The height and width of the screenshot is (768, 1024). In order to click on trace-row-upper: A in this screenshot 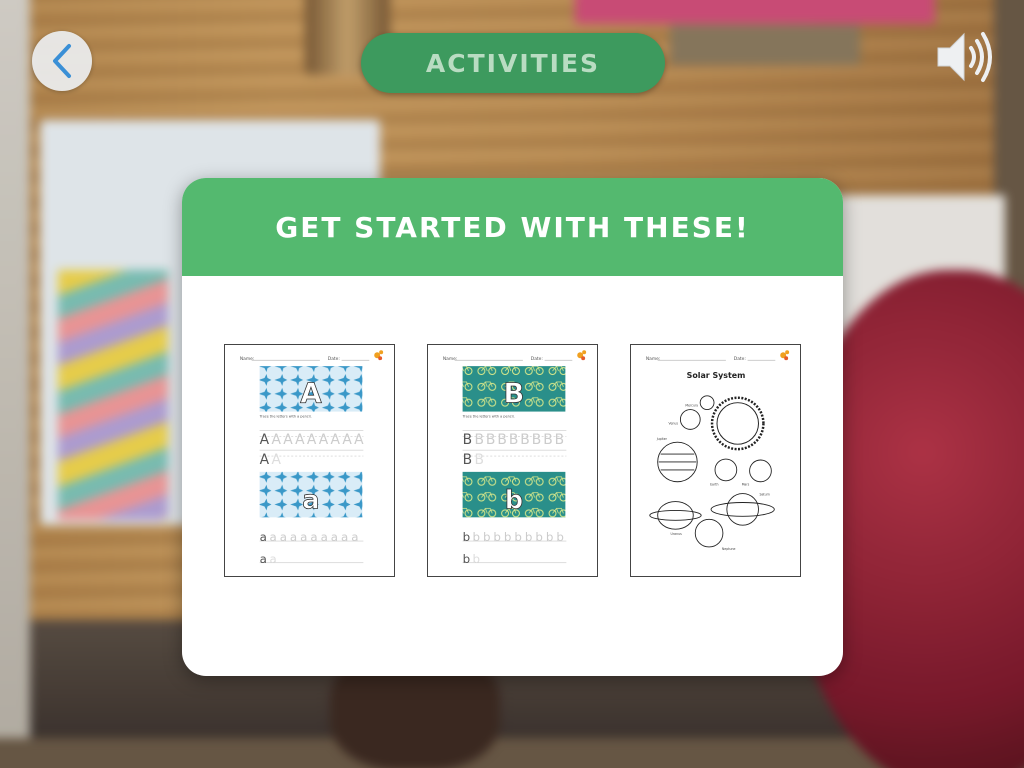, I will do `click(265, 440)`.